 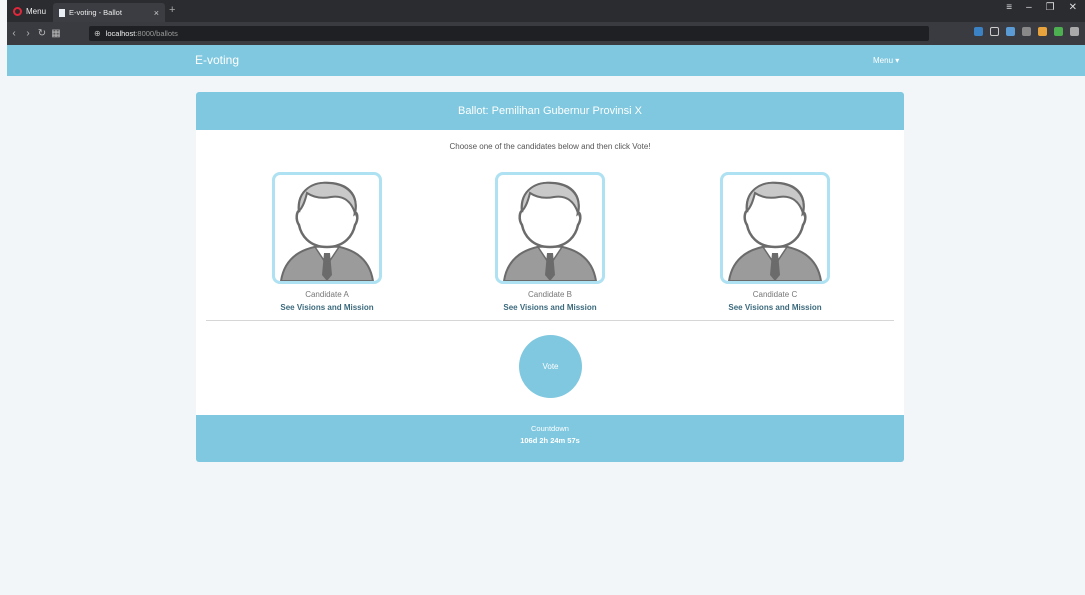 What do you see at coordinates (550, 111) in the screenshot?
I see `ballot-header: Ballot: Pemilihan Gubernur Provinsi X` at bounding box center [550, 111].